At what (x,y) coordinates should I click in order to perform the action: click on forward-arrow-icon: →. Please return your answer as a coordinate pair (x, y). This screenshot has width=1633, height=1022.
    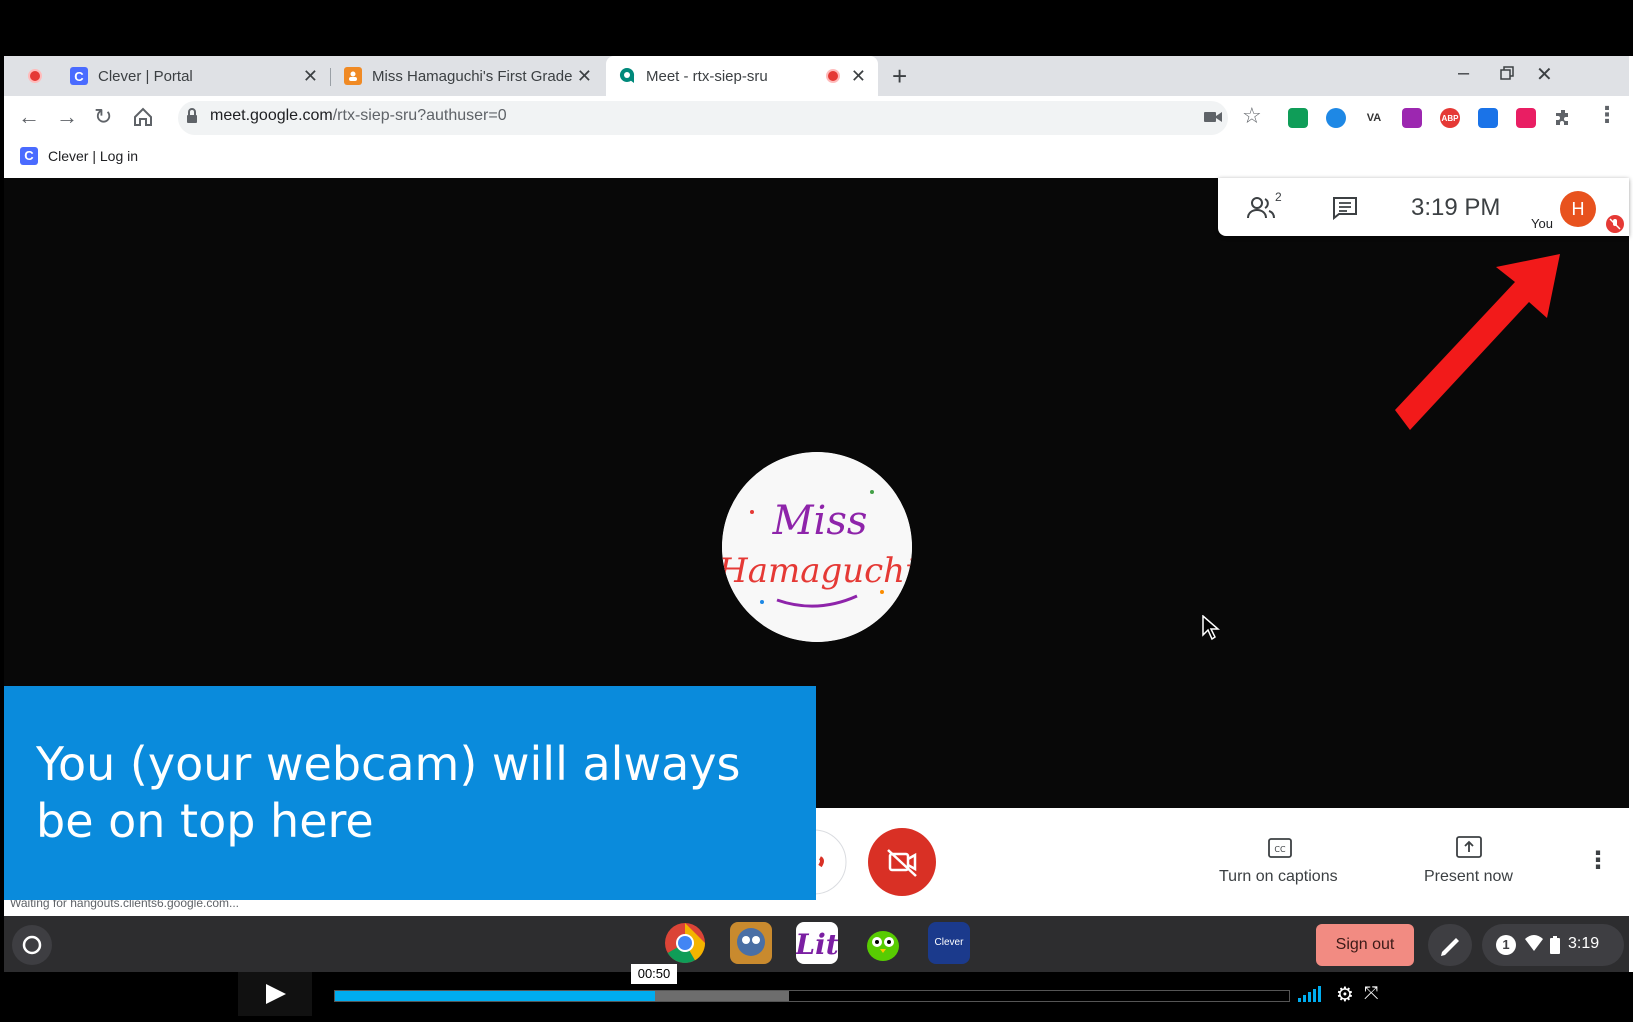
    Looking at the image, I should click on (67, 117).